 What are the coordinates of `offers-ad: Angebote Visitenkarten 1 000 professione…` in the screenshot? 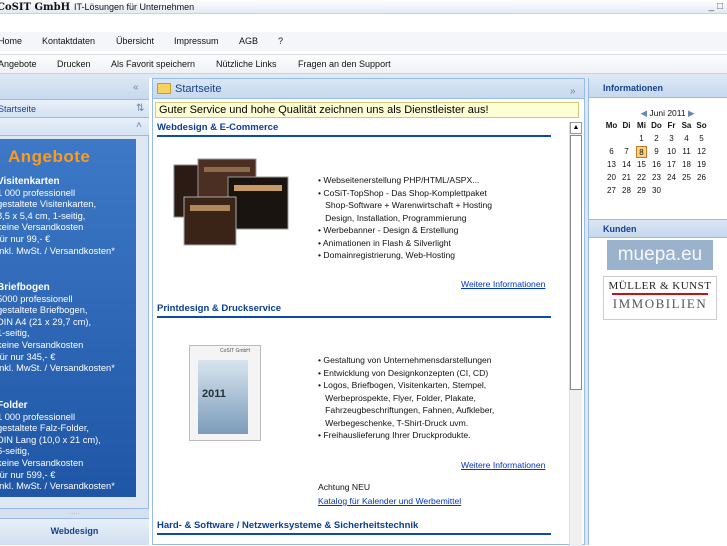 It's located at (68, 318).